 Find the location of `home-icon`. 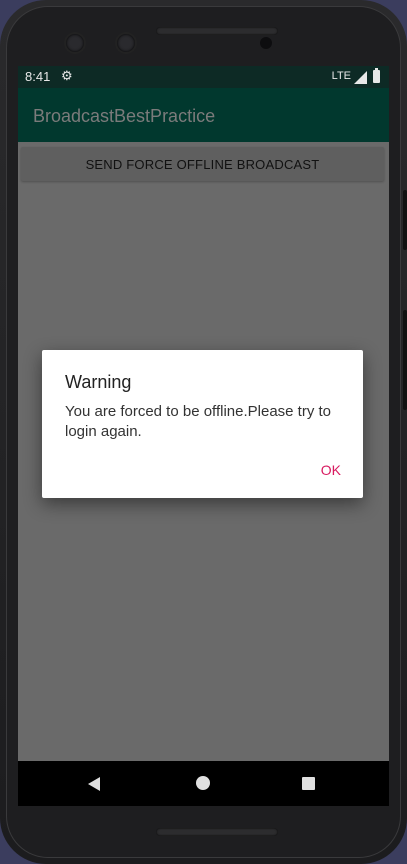

home-icon is located at coordinates (203, 783).